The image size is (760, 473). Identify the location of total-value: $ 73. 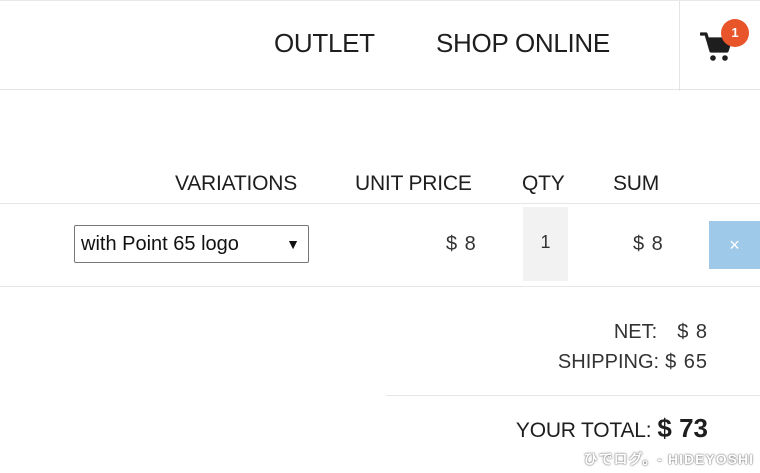
(682, 428).